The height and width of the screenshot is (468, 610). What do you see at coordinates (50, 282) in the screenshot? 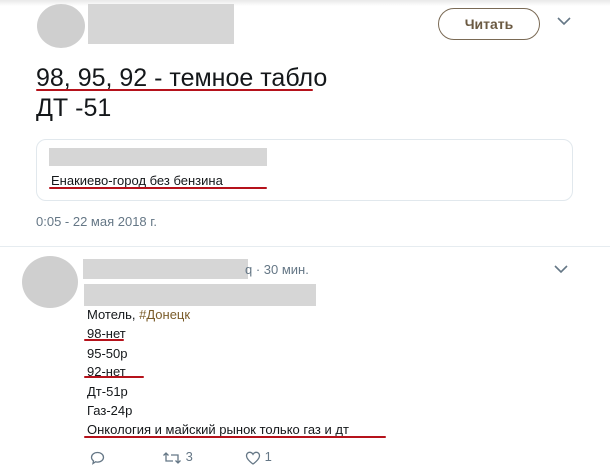
I see `reply-avatar` at bounding box center [50, 282].